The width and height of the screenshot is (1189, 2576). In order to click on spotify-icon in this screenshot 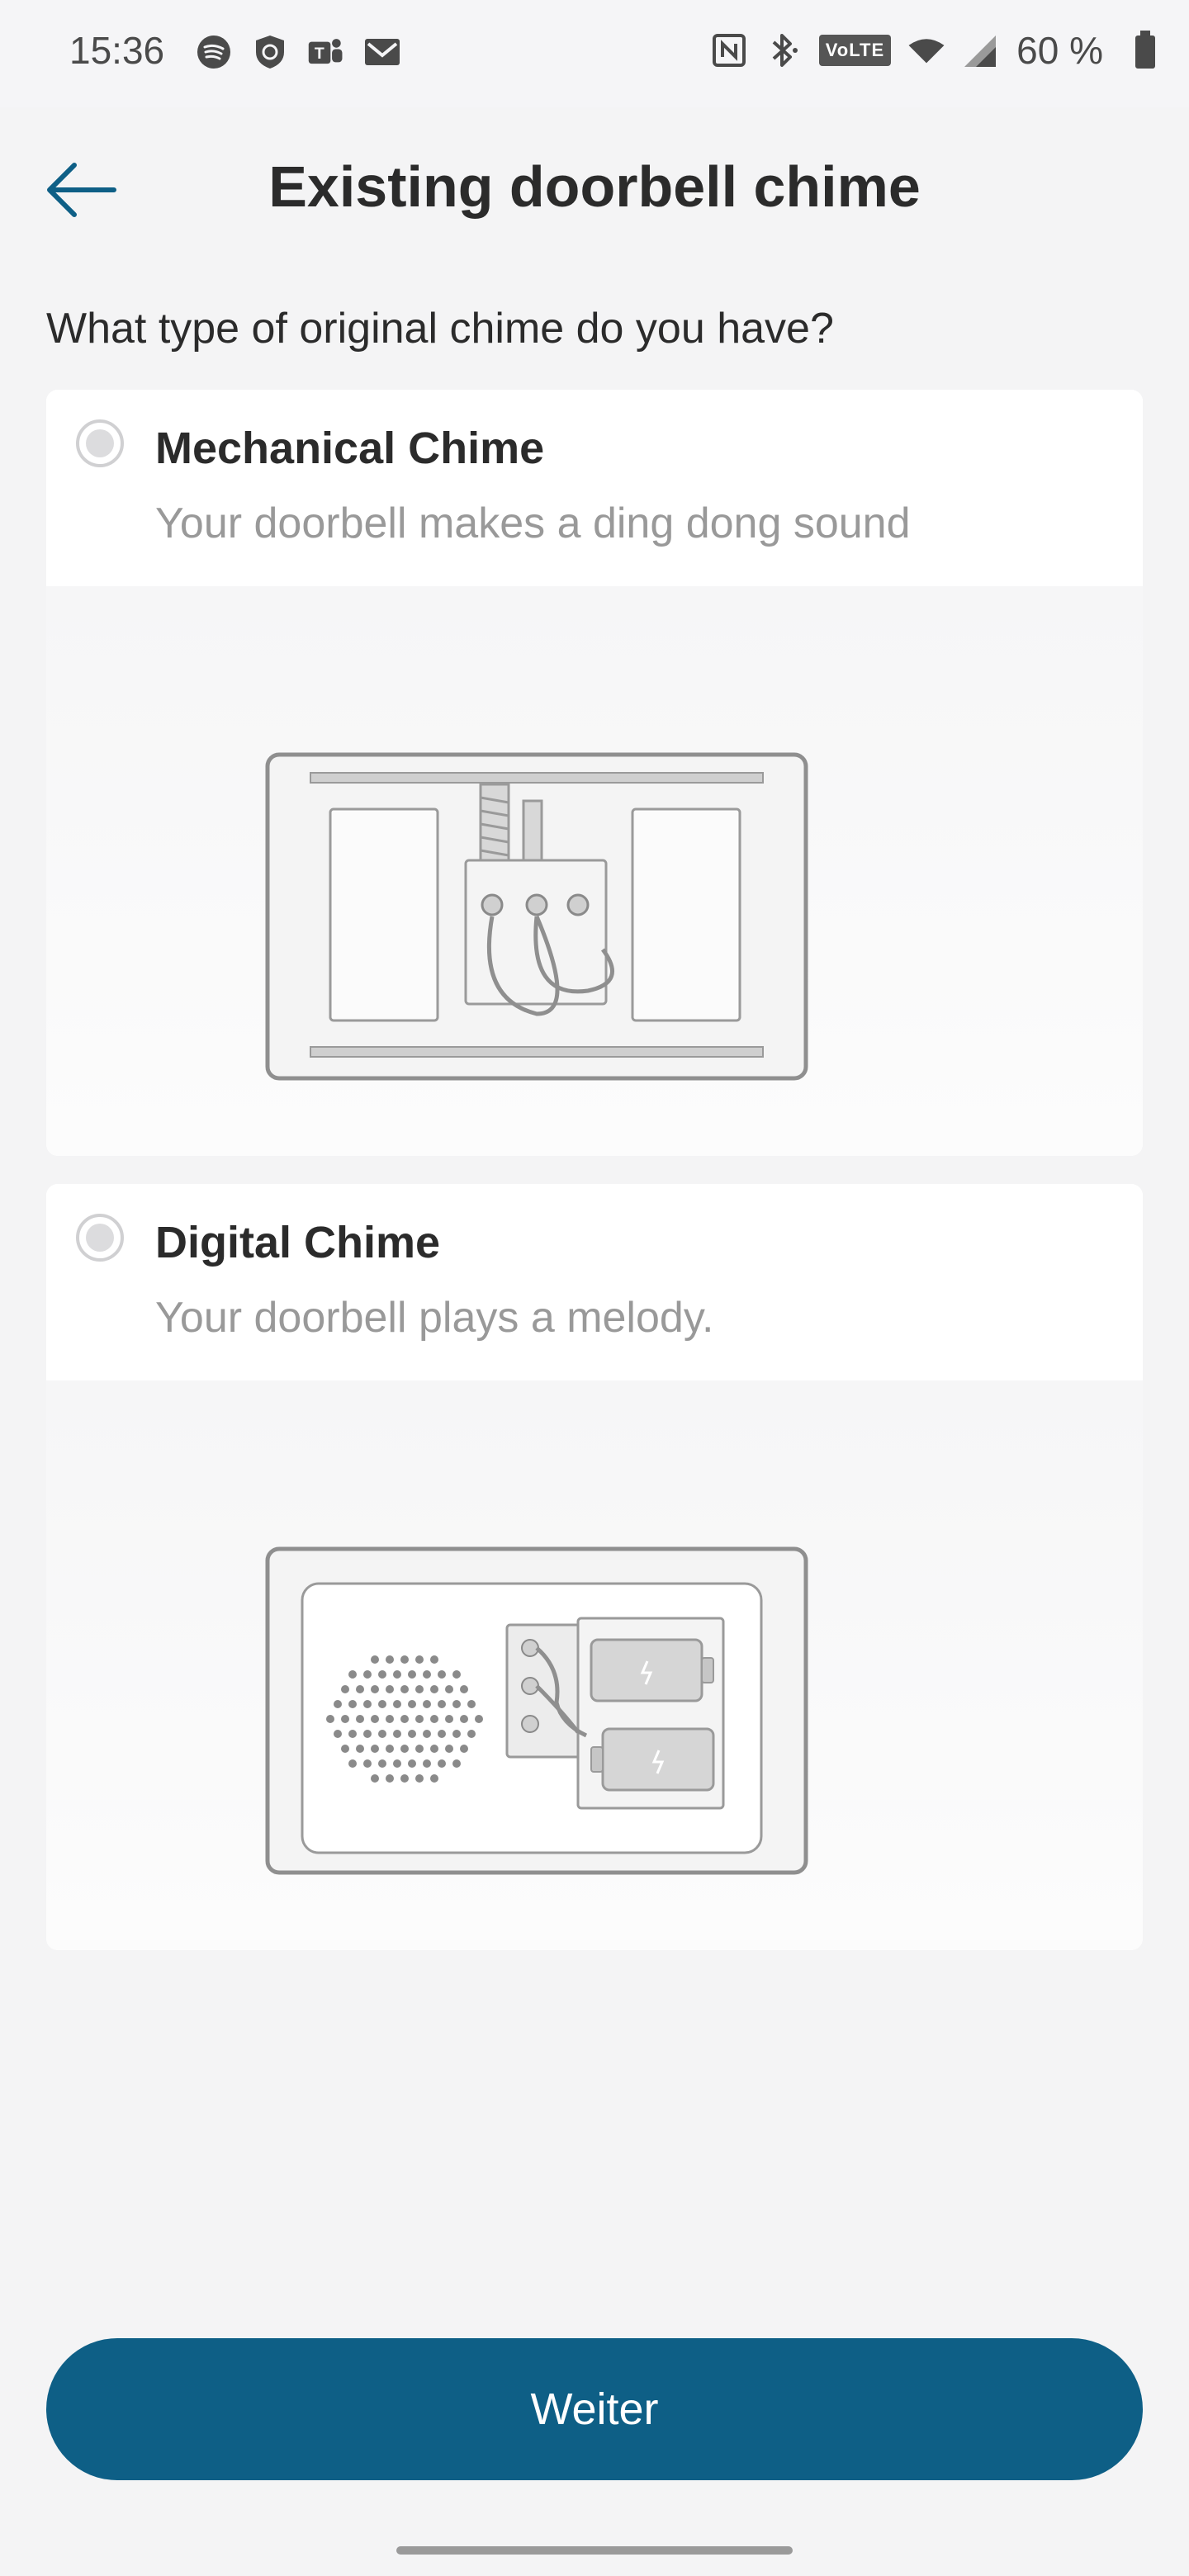, I will do `click(214, 52)`.